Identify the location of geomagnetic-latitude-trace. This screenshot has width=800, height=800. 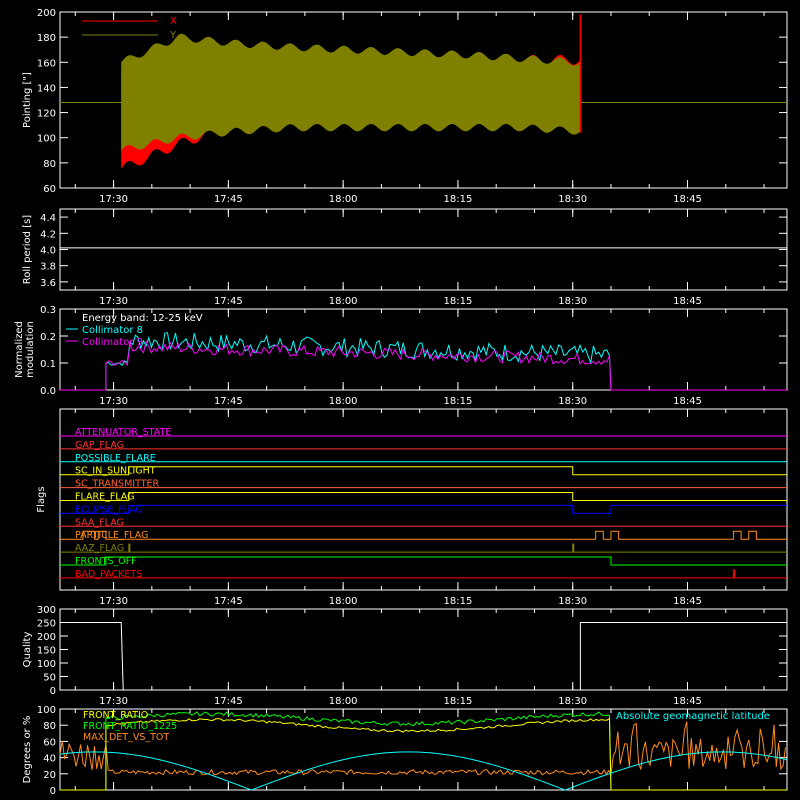
(423, 771).